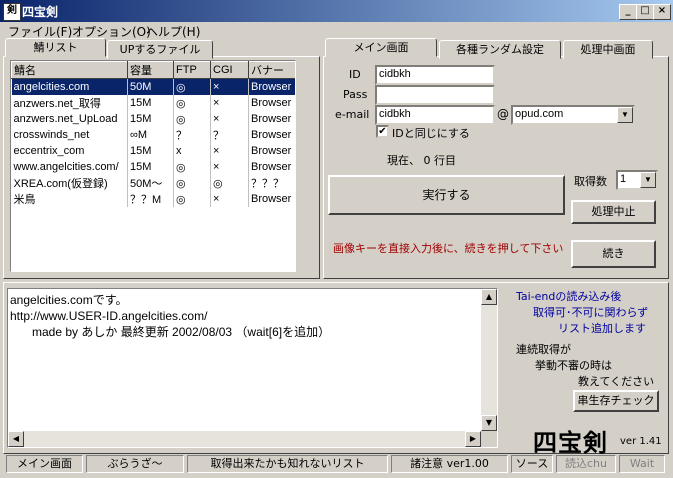  What do you see at coordinates (173, 31) in the screenshot?
I see `menu-help: ヘルプ(H)` at bounding box center [173, 31].